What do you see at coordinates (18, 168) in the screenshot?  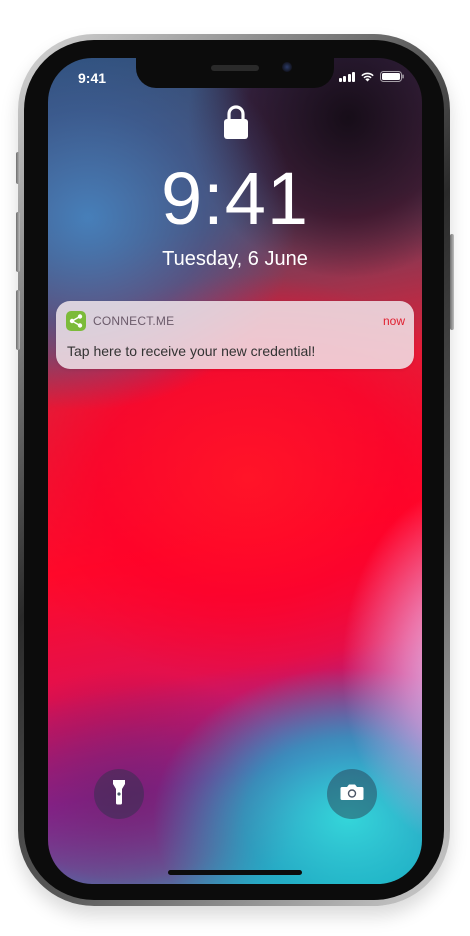 I see `silent-switch` at bounding box center [18, 168].